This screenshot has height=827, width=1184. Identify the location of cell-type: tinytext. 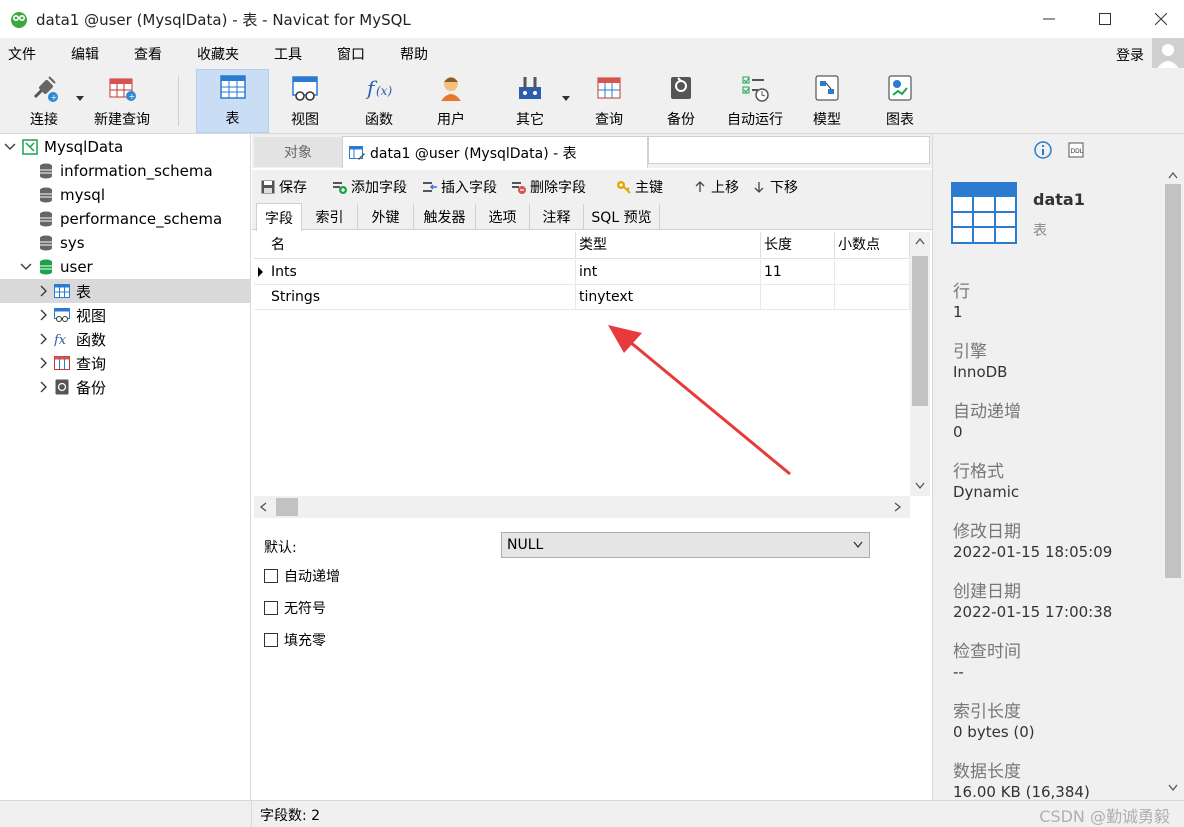
(668, 297).